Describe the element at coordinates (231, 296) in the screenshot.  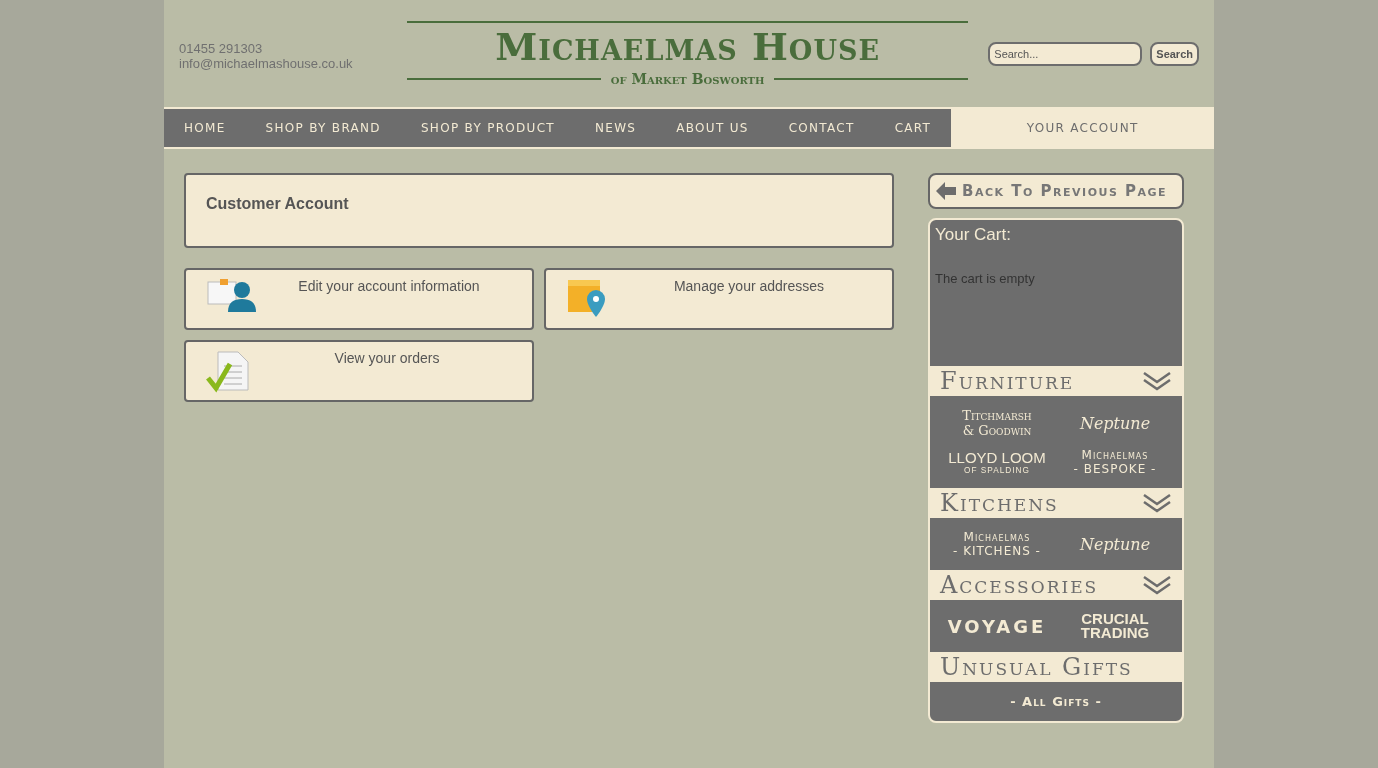
I see `contact-card-icon` at that location.